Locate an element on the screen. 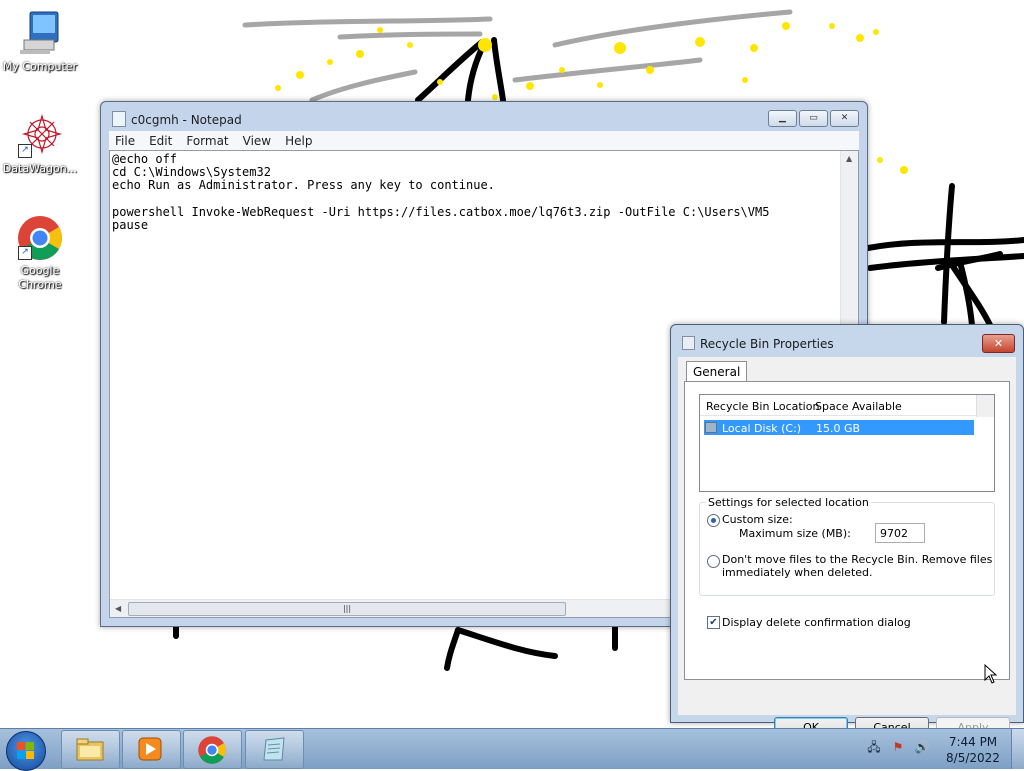 The image size is (1024, 771). taskbar: 🖧 ⚑ 🔊 7:44 PM 8/5/2022 is located at coordinates (512, 749).